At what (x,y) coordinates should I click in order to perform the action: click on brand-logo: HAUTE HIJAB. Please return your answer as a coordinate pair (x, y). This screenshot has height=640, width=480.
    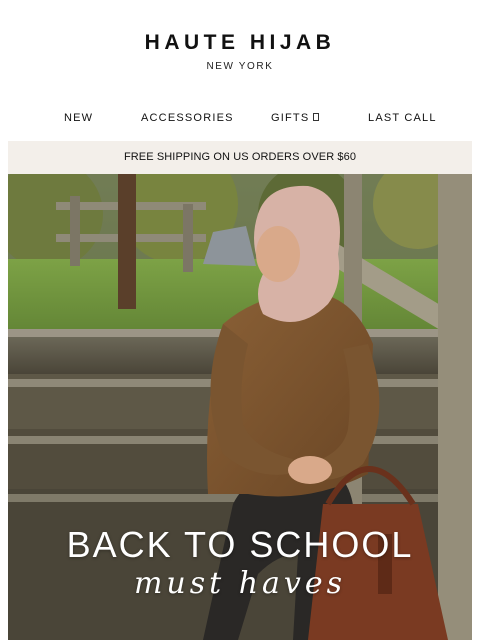
    Looking at the image, I should click on (240, 43).